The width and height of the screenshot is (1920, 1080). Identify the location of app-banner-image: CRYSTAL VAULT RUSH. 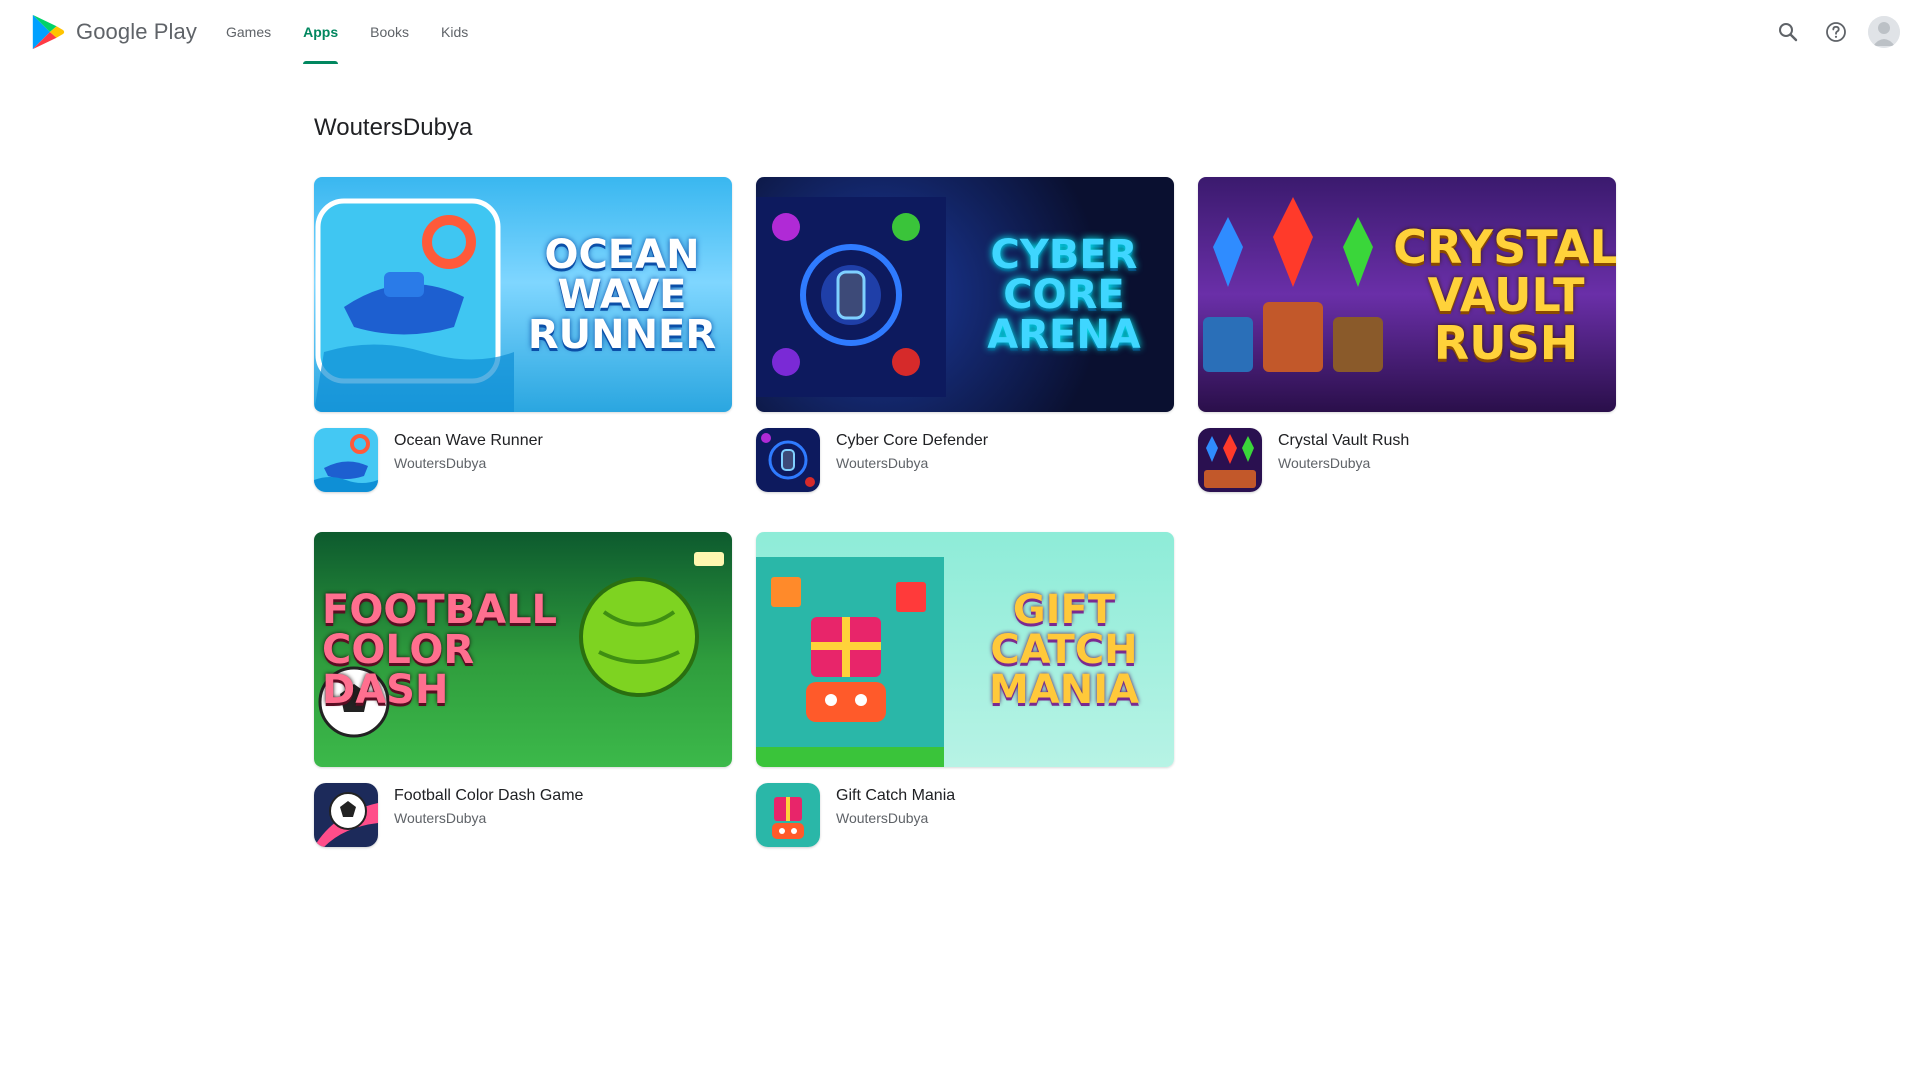
(1407, 294).